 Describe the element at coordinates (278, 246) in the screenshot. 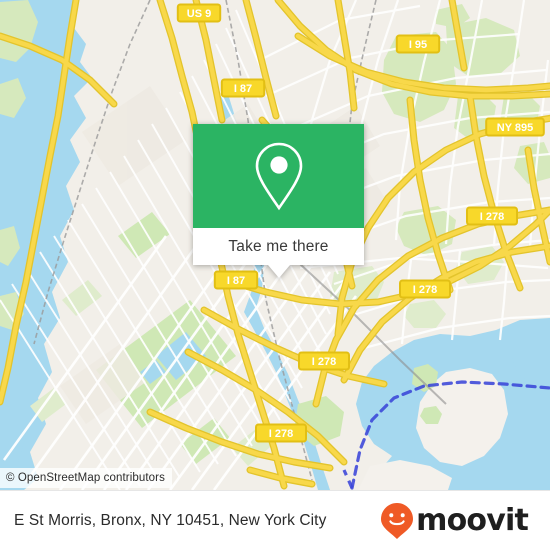

I see `take-me-there-button: Take me there` at that location.